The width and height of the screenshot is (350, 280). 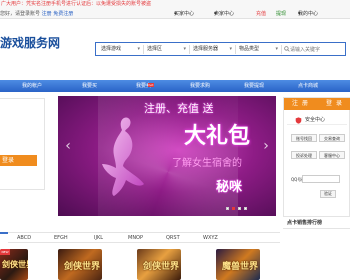 I want to click on tab-login-1: 登, so click(x=329, y=104).